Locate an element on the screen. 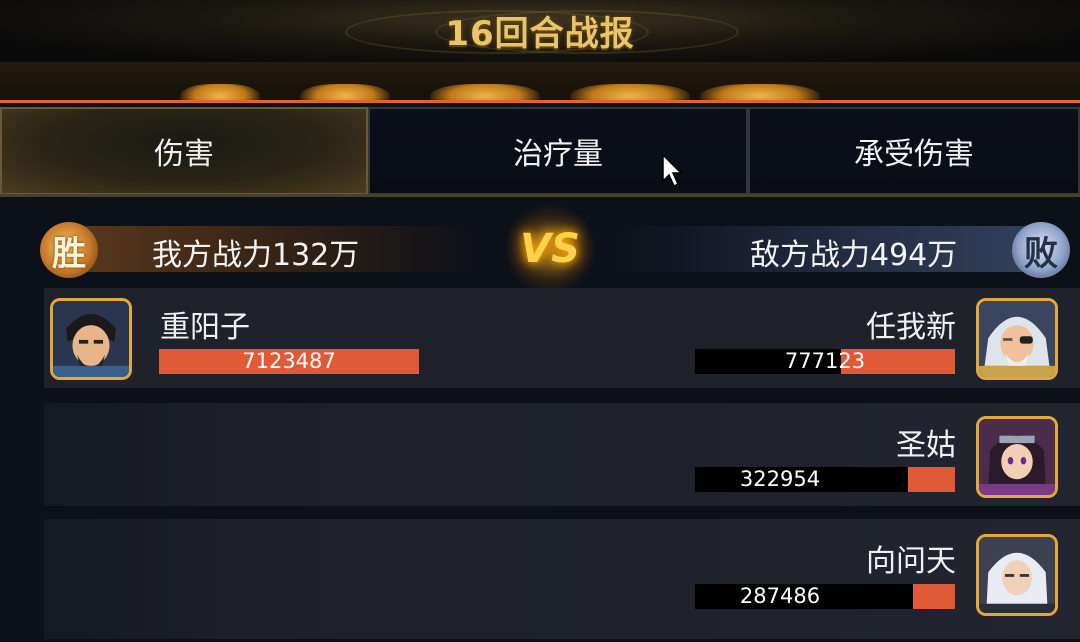 The height and width of the screenshot is (642, 1080). enemy-power-text: 敌方战力494万 is located at coordinates (854, 255).